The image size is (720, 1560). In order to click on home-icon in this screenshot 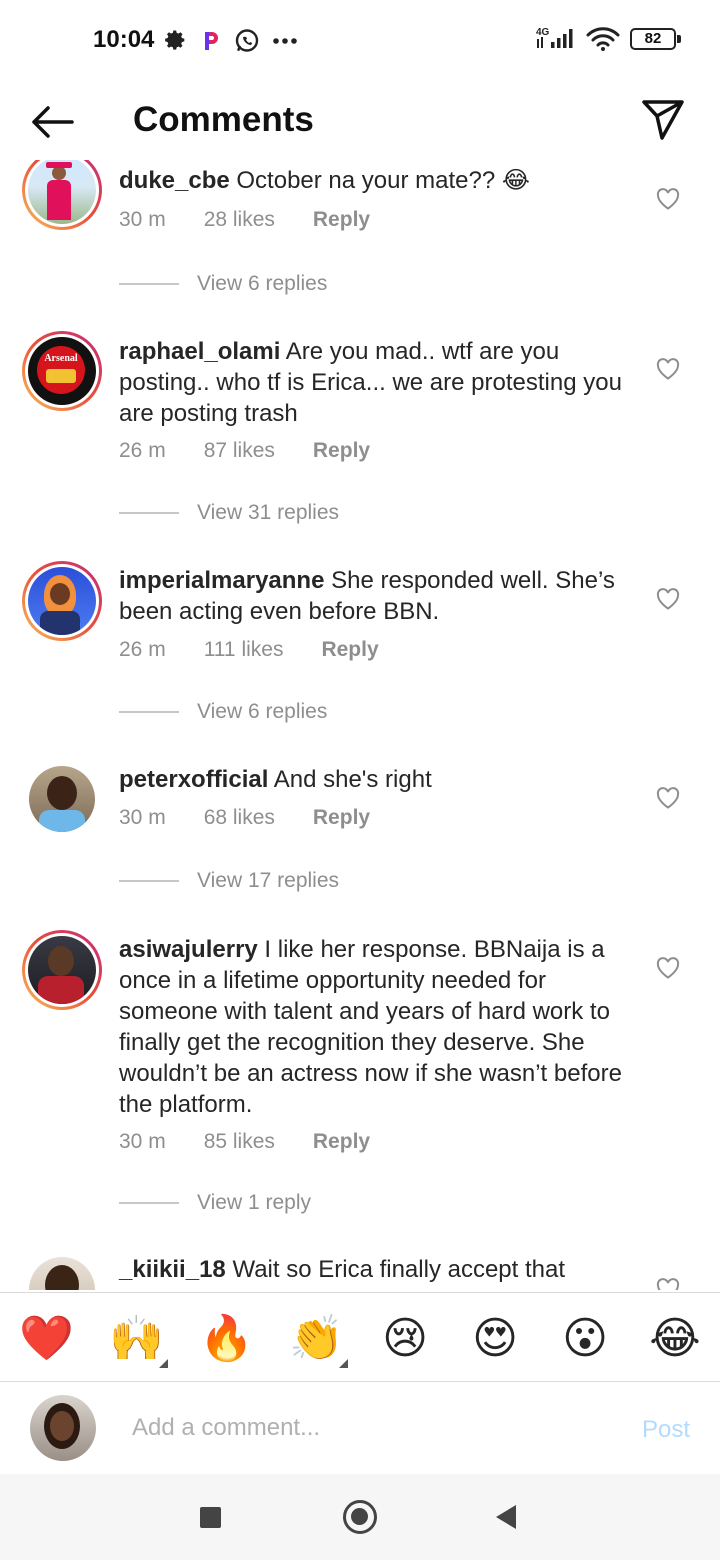, I will do `click(360, 1517)`.